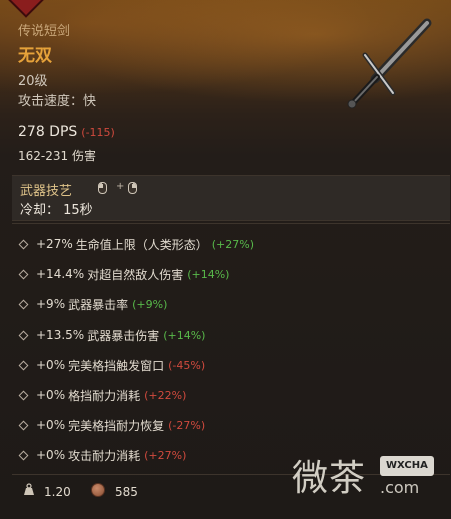 The height and width of the screenshot is (519, 451). What do you see at coordinates (231, 223) in the screenshot?
I see `divider` at bounding box center [231, 223].